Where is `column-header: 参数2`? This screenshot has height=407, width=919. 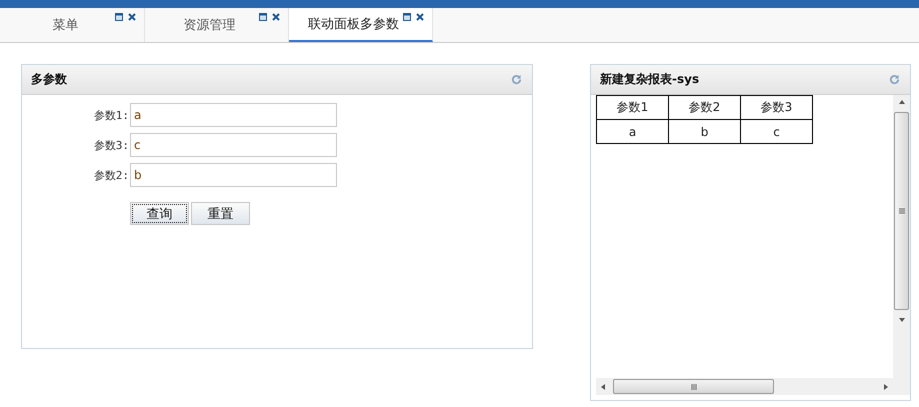
column-header: 参数2 is located at coordinates (704, 108).